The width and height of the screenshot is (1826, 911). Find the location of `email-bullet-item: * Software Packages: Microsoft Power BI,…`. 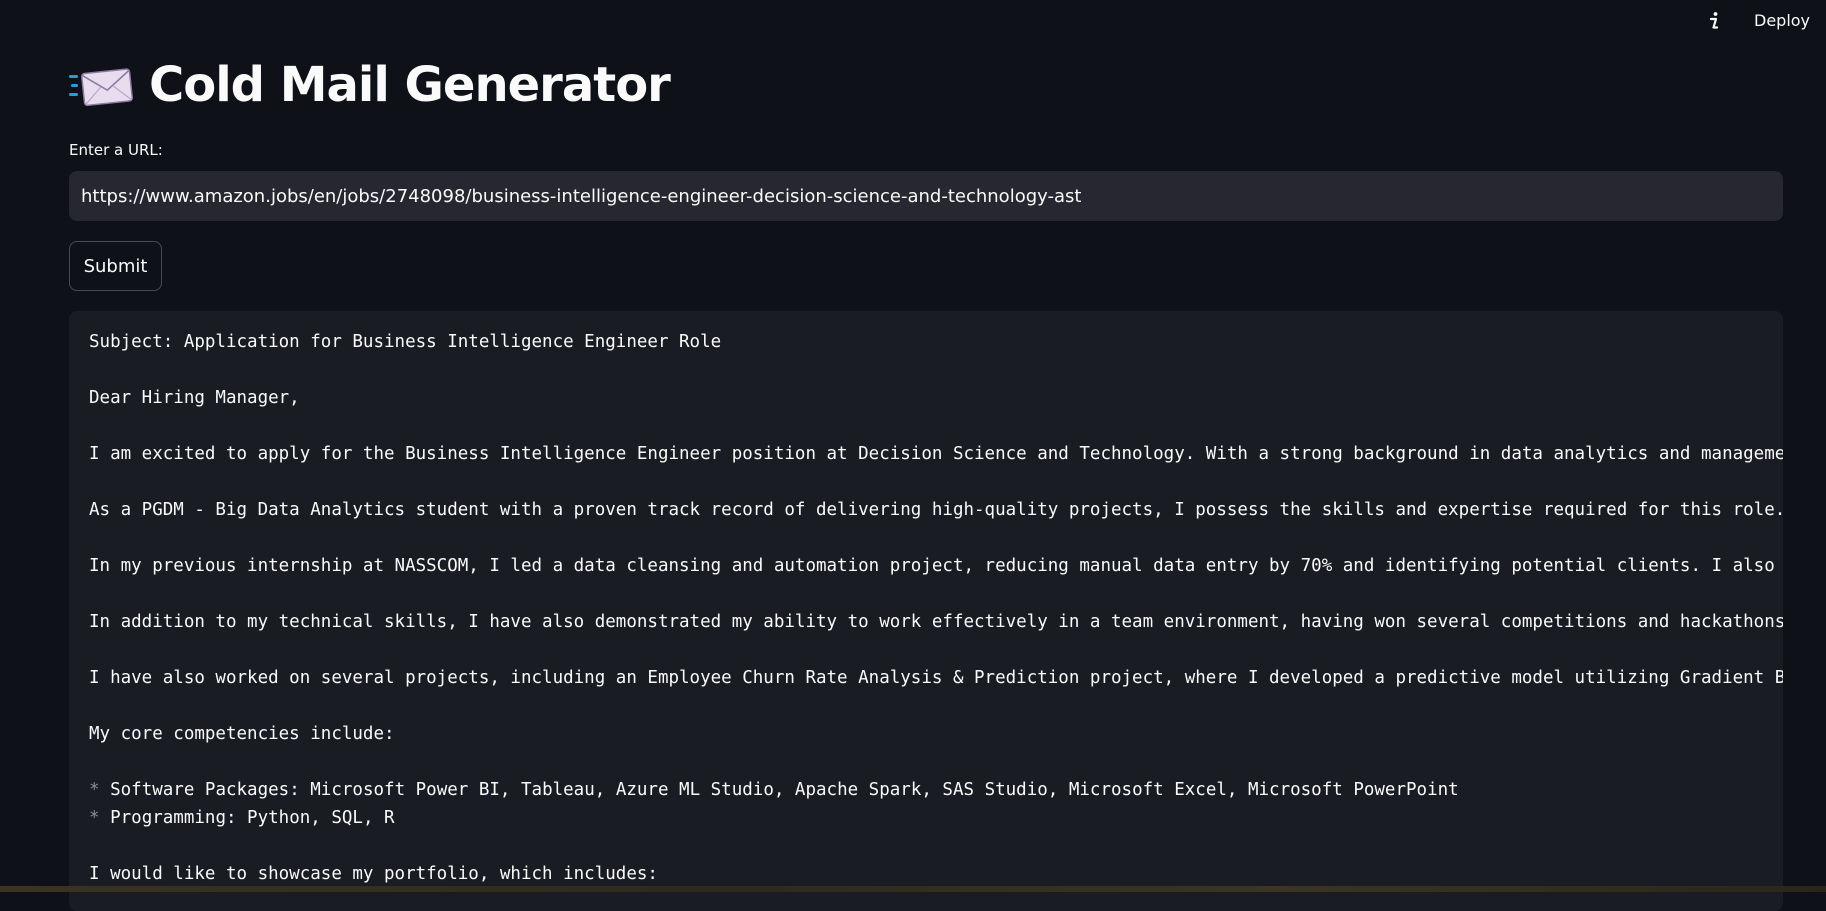

email-bullet-item: * Software Packages: Microsoft Power BI,… is located at coordinates (774, 790).